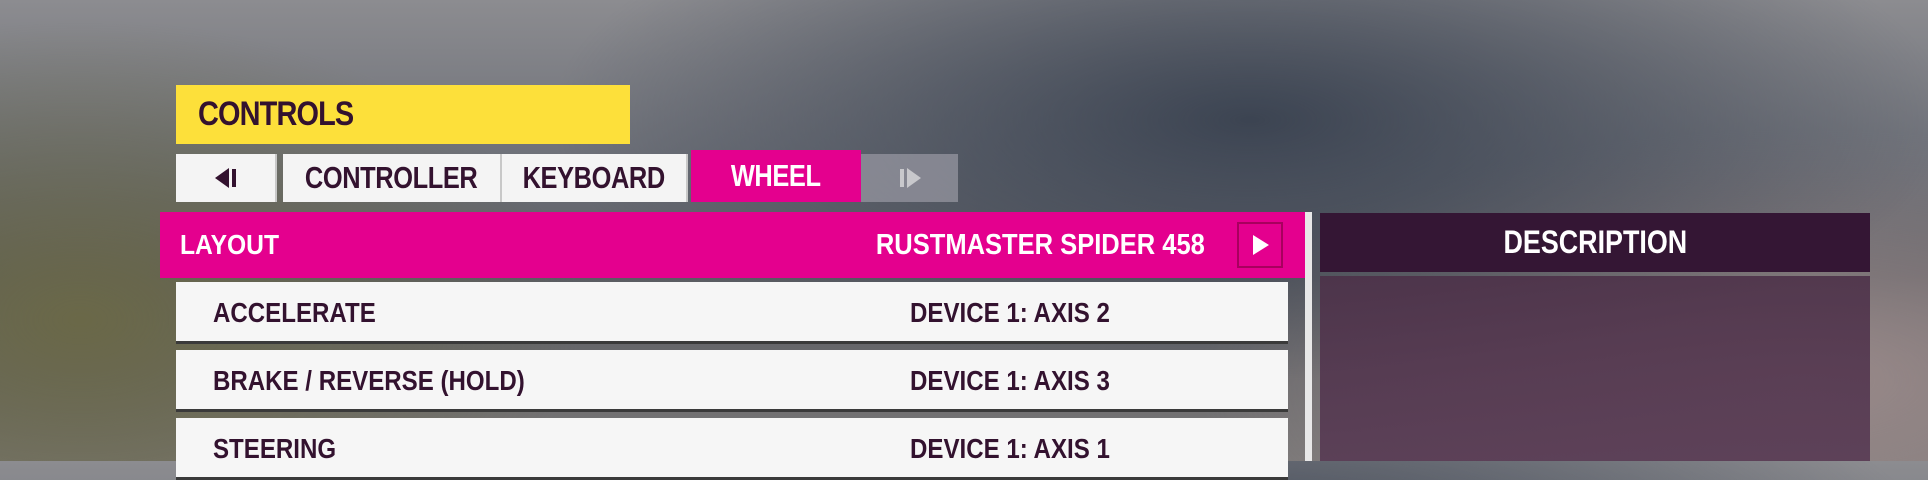 The height and width of the screenshot is (480, 1928). Describe the element at coordinates (230, 244) in the screenshot. I see `layout-label-text: LAYOUT` at that location.